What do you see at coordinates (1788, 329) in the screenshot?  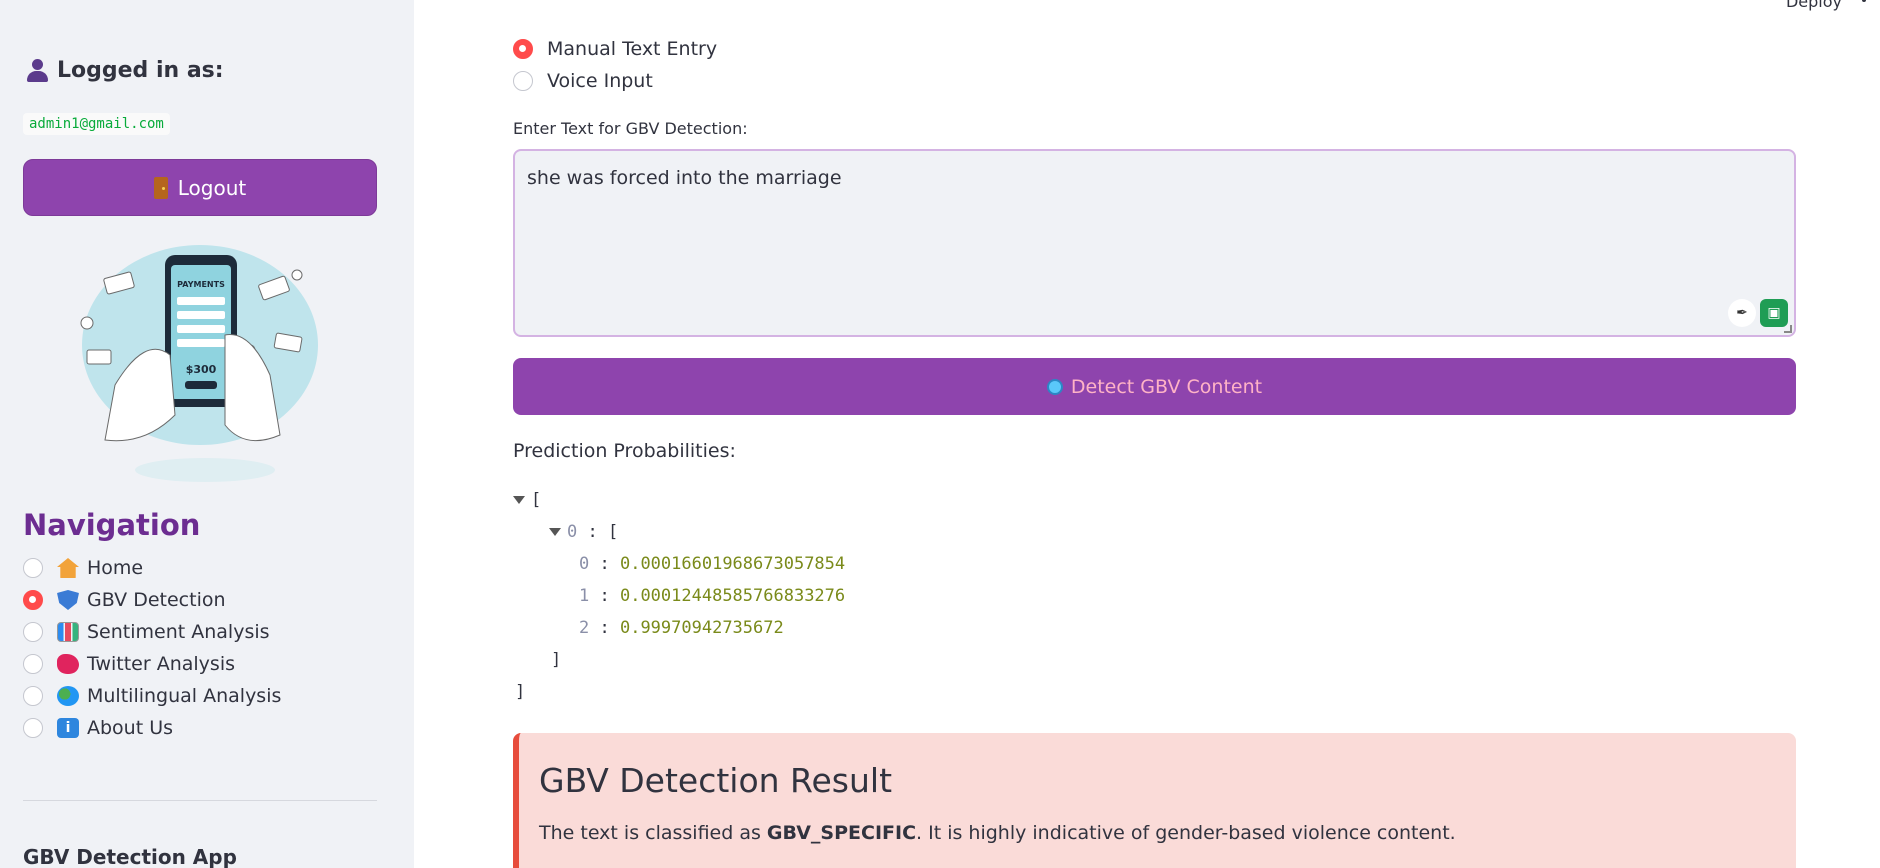 I see `resize-handle-icon` at bounding box center [1788, 329].